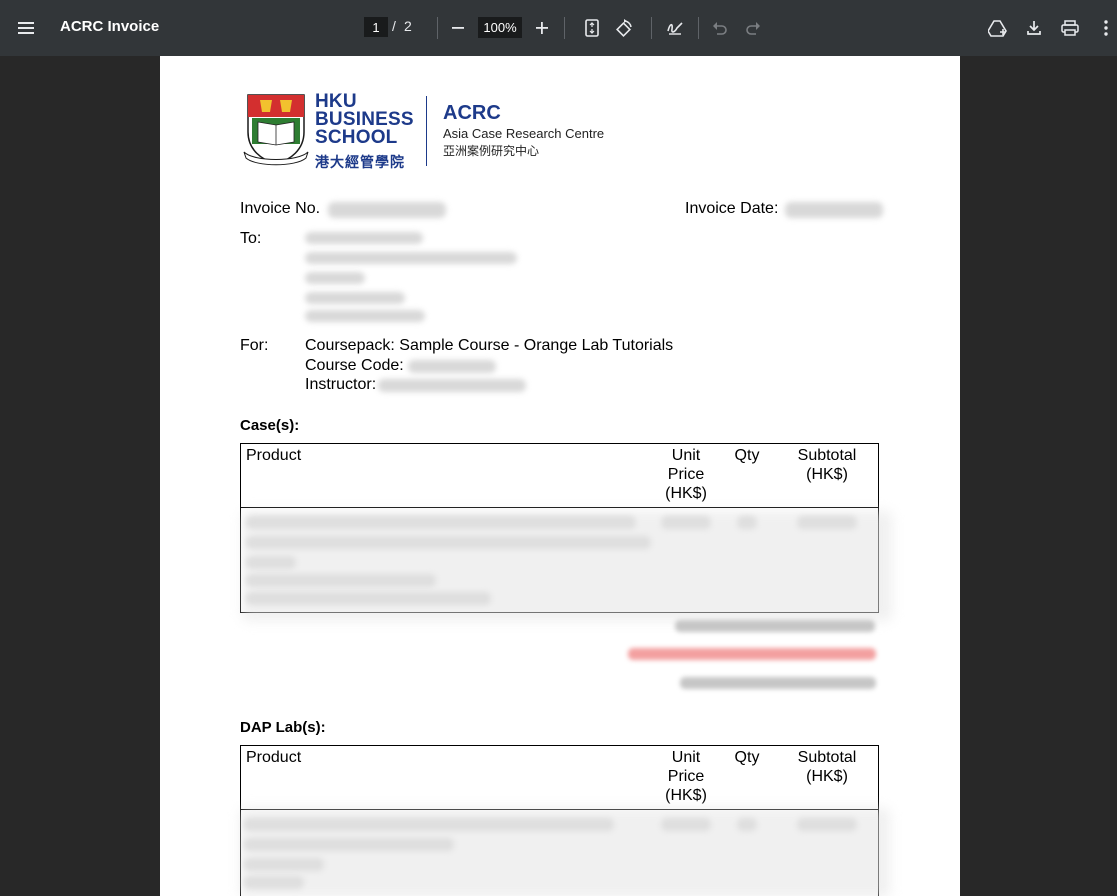 The width and height of the screenshot is (1117, 896). Describe the element at coordinates (270, 425) in the screenshot. I see `cases-heading: Case(s):` at that location.